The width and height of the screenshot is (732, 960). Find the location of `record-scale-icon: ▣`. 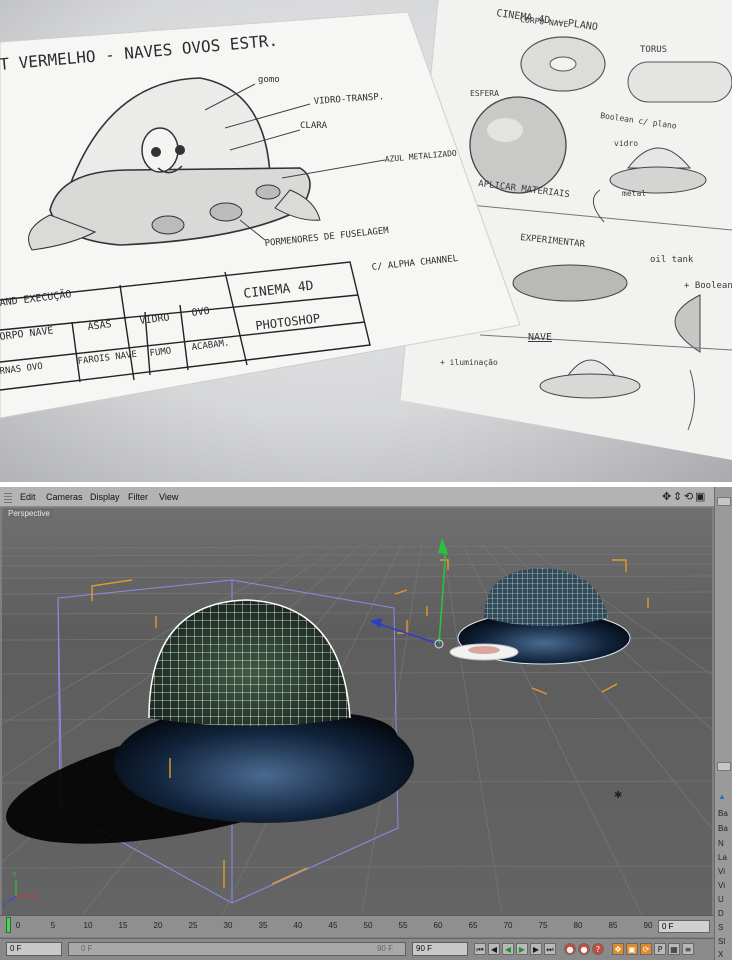

record-scale-icon: ▣ is located at coordinates (632, 949).